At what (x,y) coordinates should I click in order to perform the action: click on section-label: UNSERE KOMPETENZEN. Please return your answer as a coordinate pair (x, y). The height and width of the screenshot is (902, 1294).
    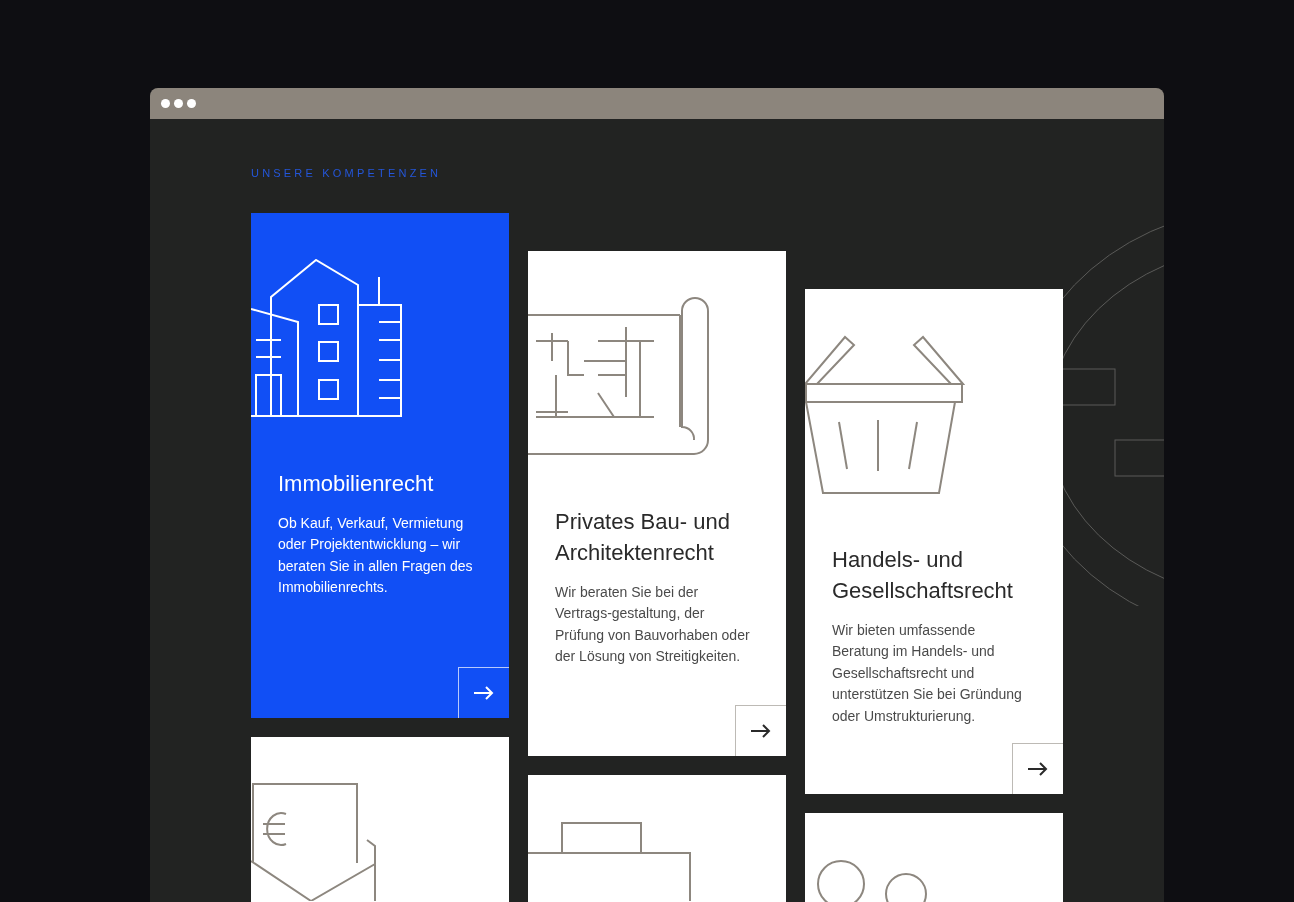
    Looking at the image, I should click on (346, 173).